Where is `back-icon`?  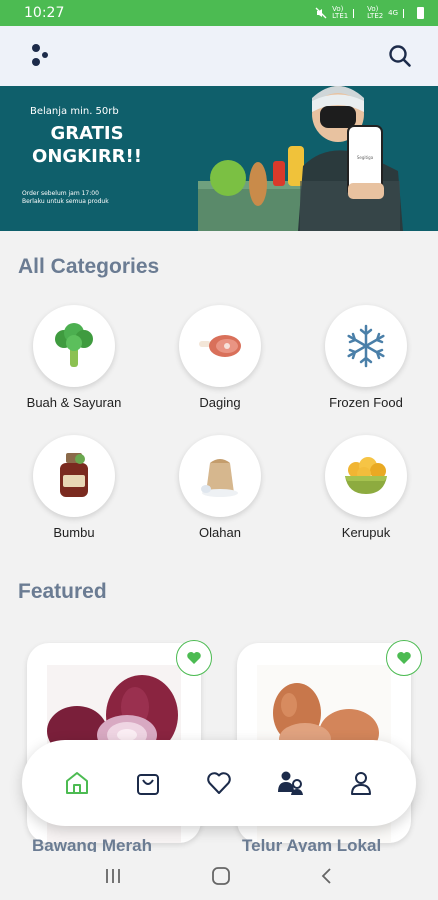
back-icon is located at coordinates (327, 876).